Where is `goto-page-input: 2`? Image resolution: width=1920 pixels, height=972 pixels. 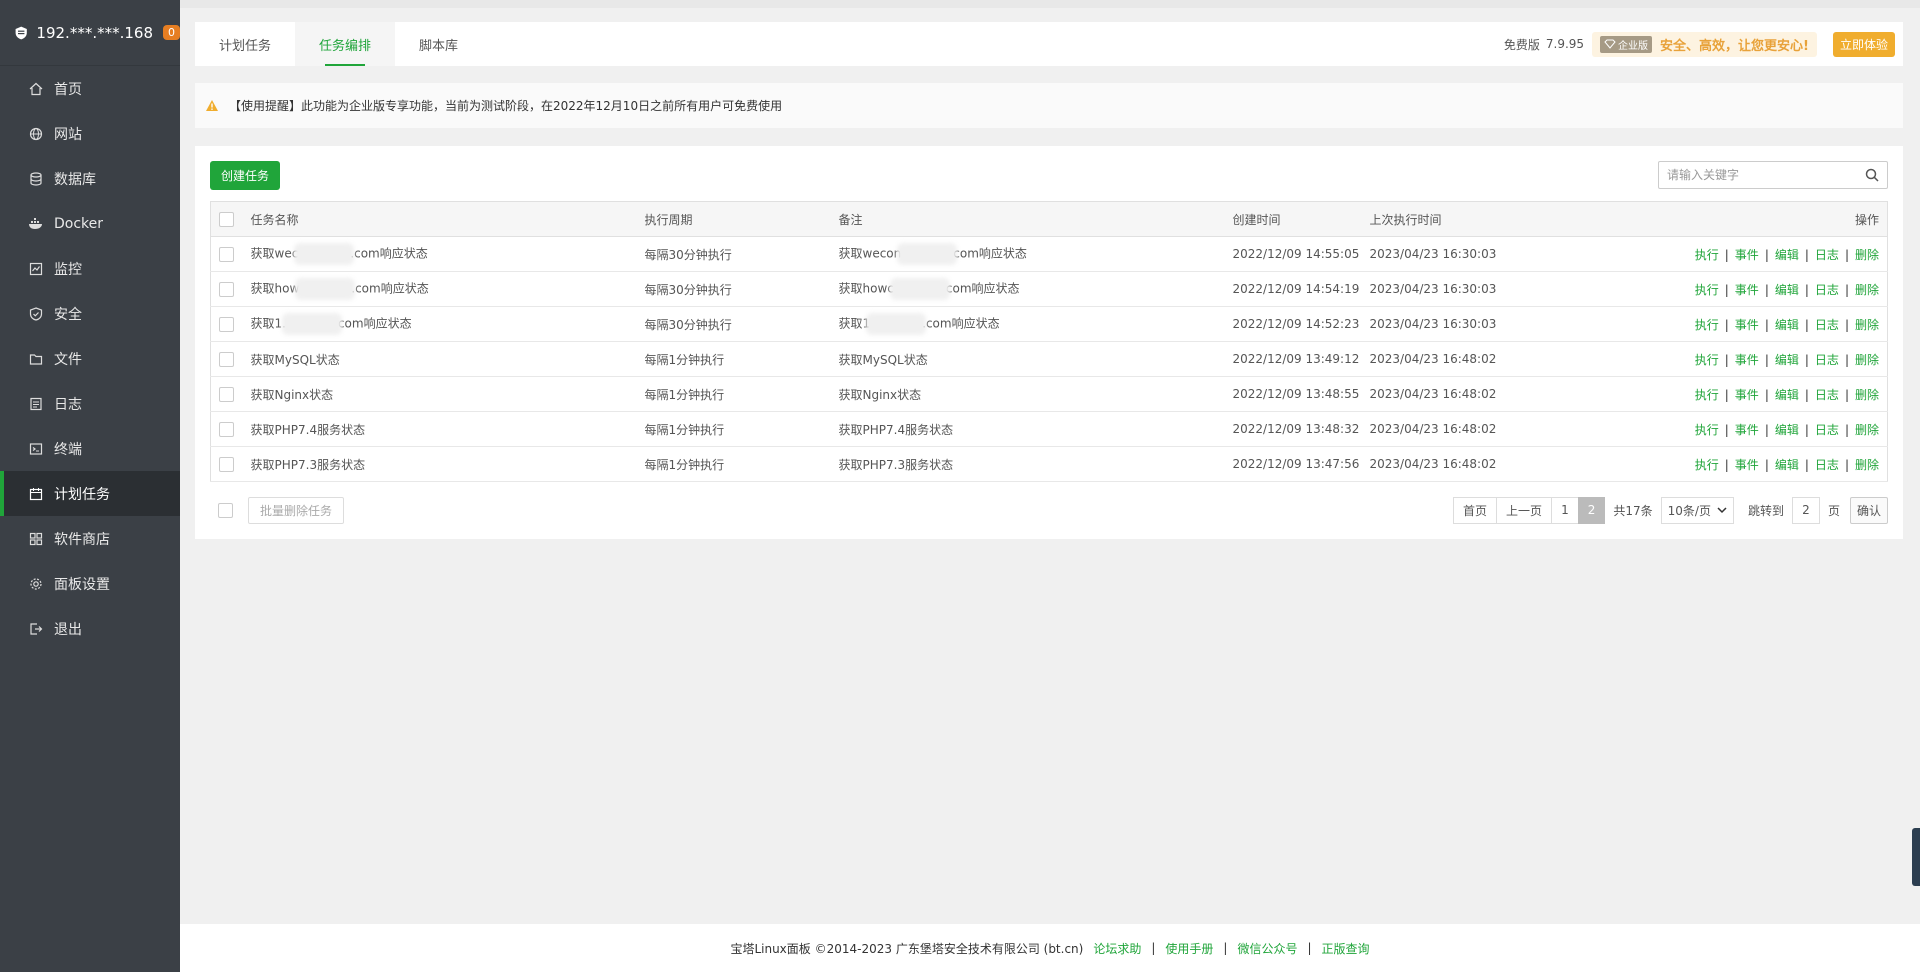
goto-page-input: 2 is located at coordinates (1805, 510).